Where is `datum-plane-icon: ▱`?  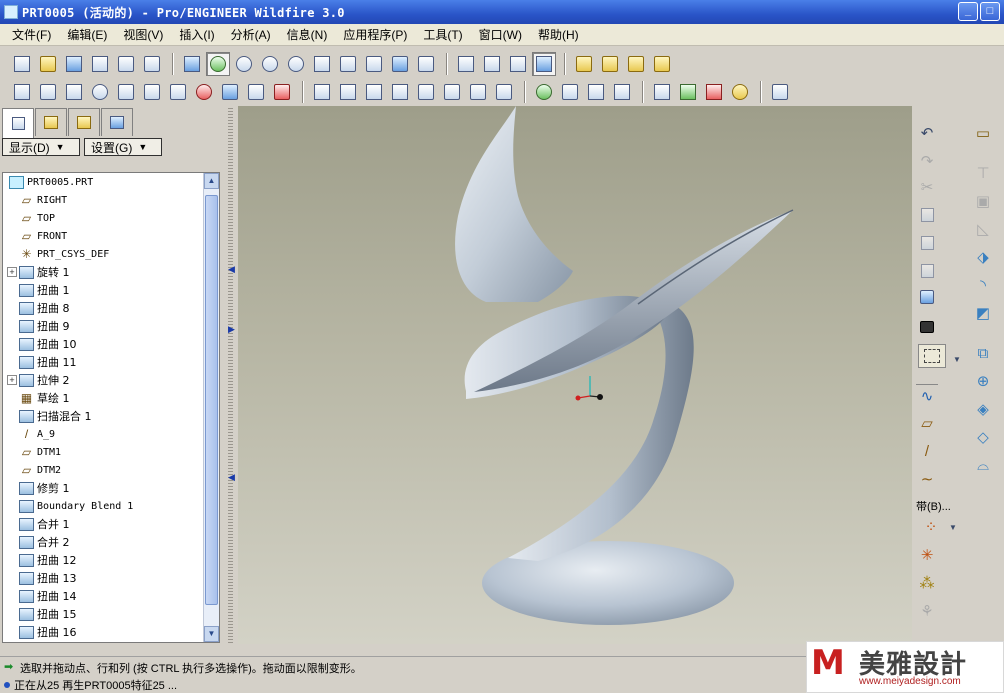 datum-plane-icon: ▱ is located at coordinates (927, 423).